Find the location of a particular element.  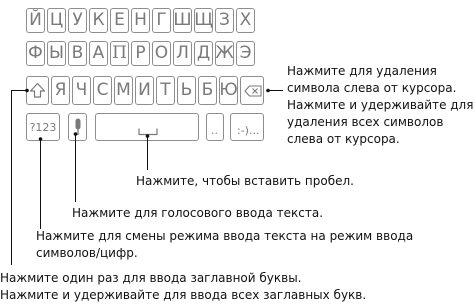

key-row2: Э is located at coordinates (245, 53).